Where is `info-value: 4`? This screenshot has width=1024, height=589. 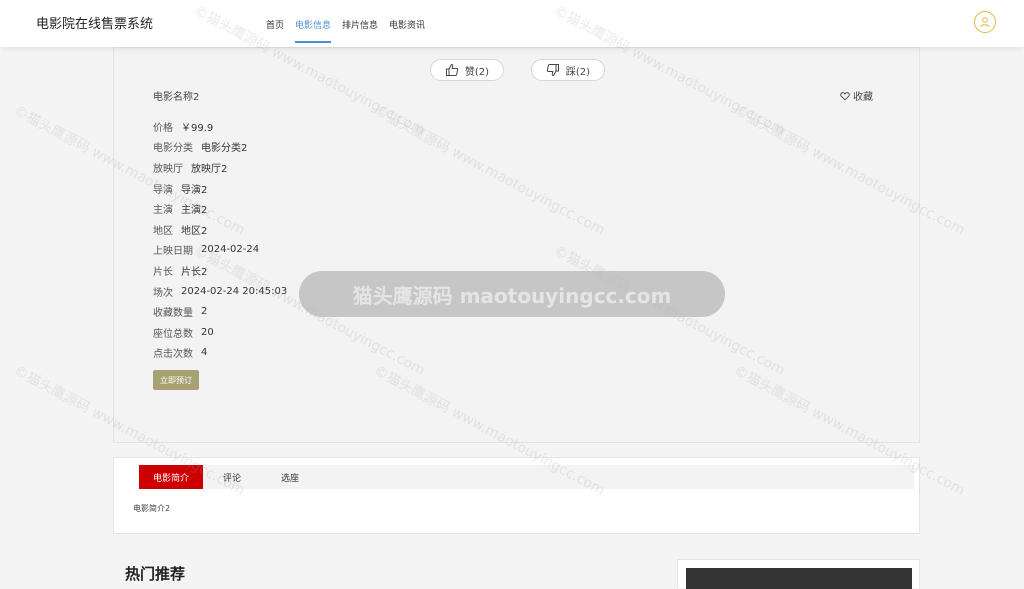 info-value: 4 is located at coordinates (204, 353).